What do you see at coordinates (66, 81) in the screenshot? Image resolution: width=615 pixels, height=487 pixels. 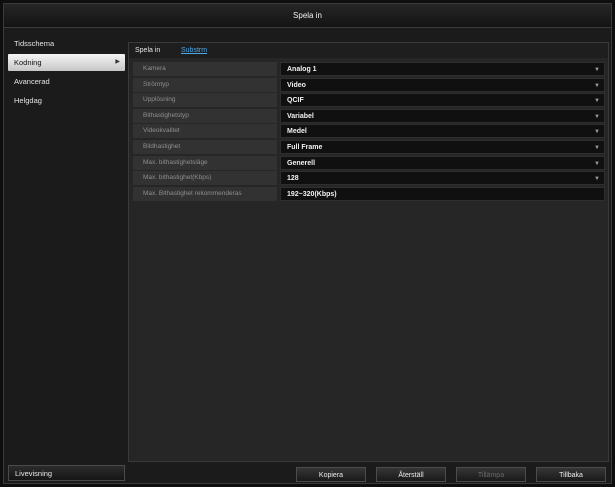 I see `sidebar-item-advanced: Avancerad` at bounding box center [66, 81].